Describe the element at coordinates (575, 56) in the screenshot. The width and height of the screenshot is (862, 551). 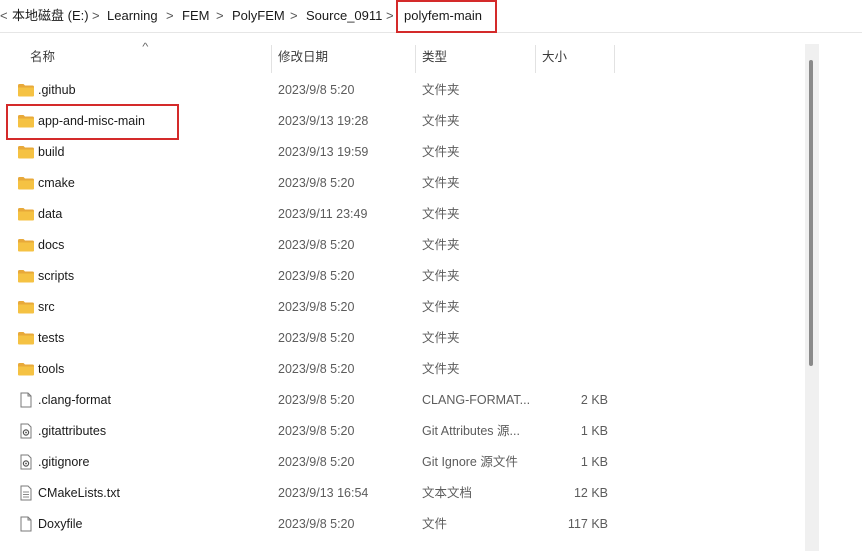
I see `column-header-size: 大小` at that location.